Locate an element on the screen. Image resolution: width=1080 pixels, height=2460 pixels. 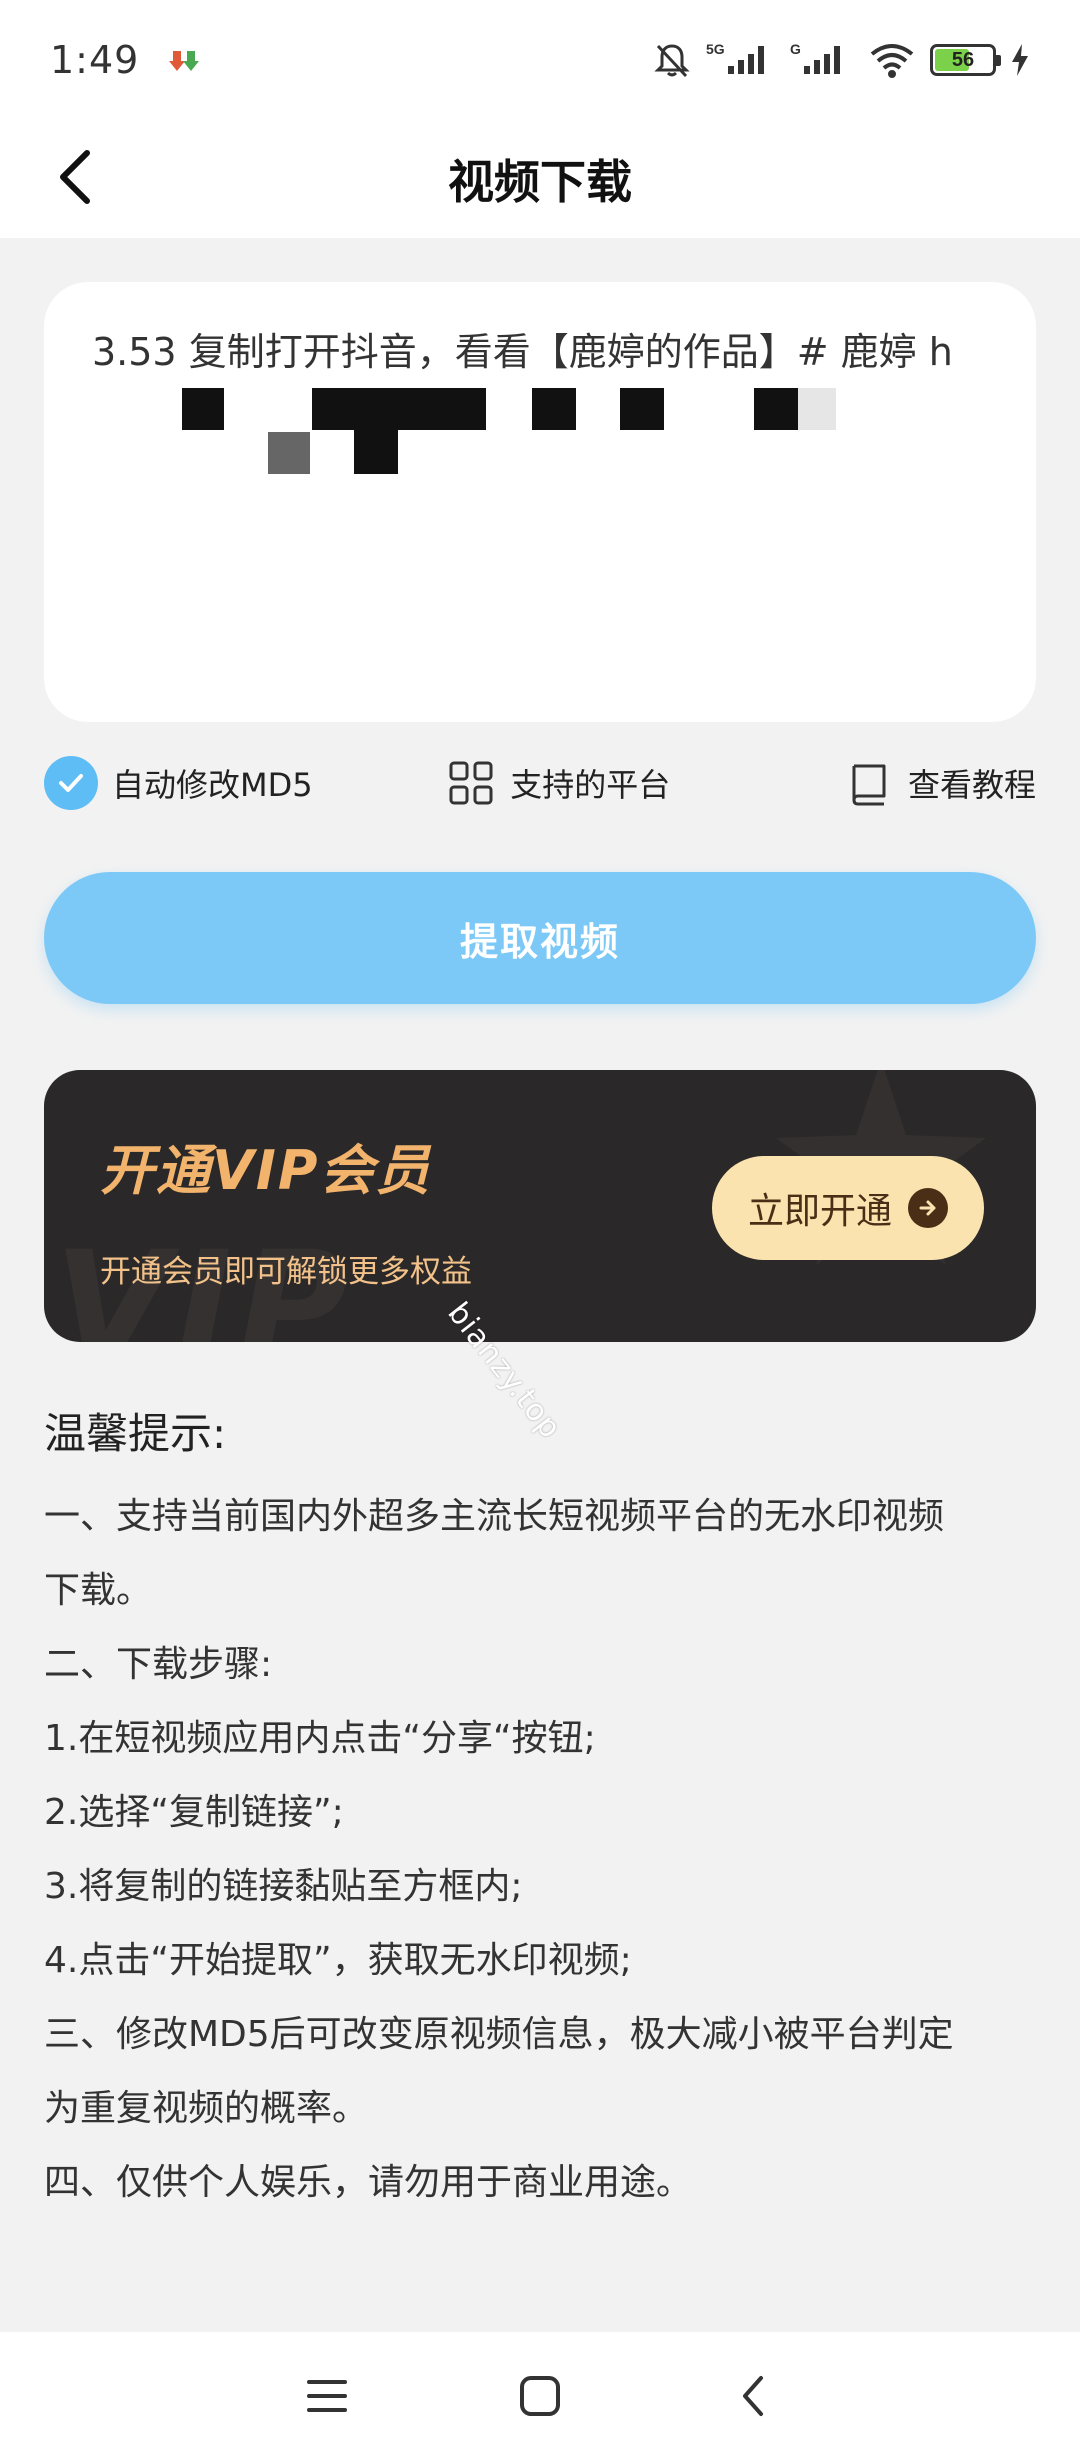
tip-line: 1.在短视频应用内点击“分享“按钮; is located at coordinates (320, 1738).